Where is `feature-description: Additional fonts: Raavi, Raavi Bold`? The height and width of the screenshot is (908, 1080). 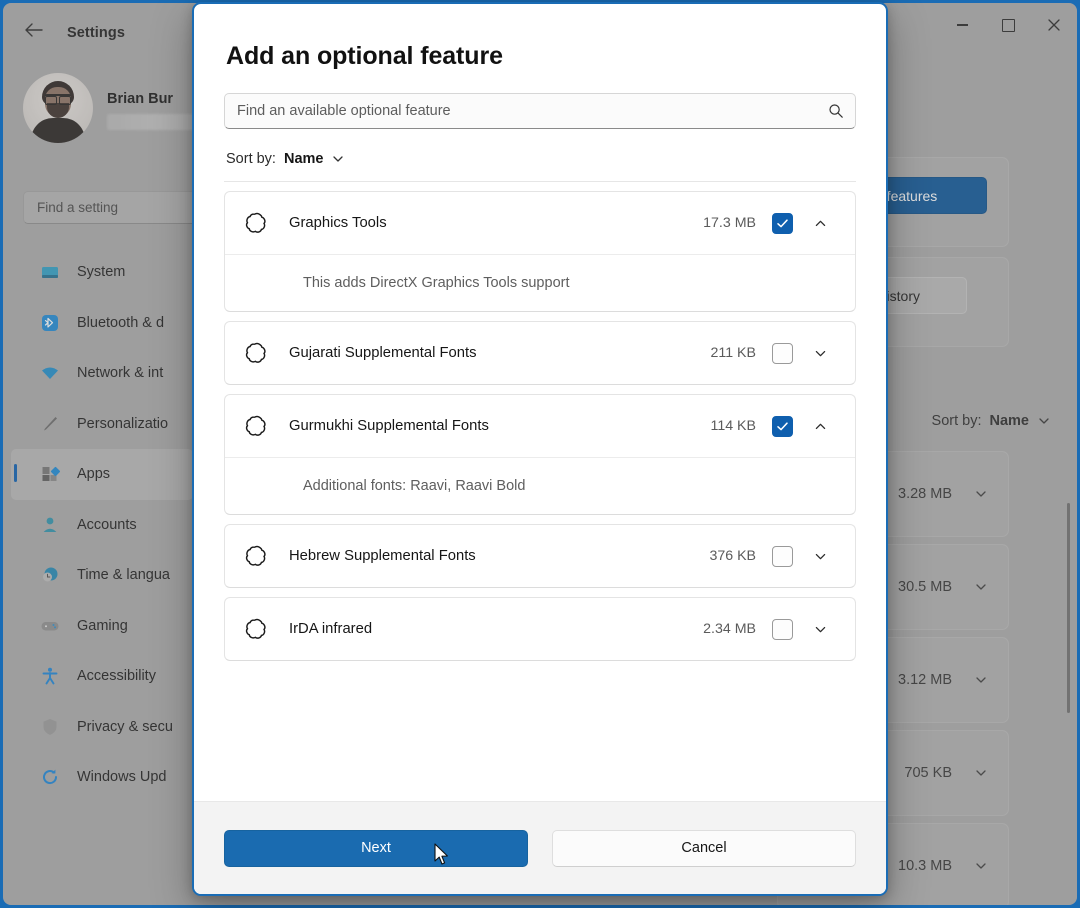 feature-description: Additional fonts: Raavi, Raavi Bold is located at coordinates (540, 485).